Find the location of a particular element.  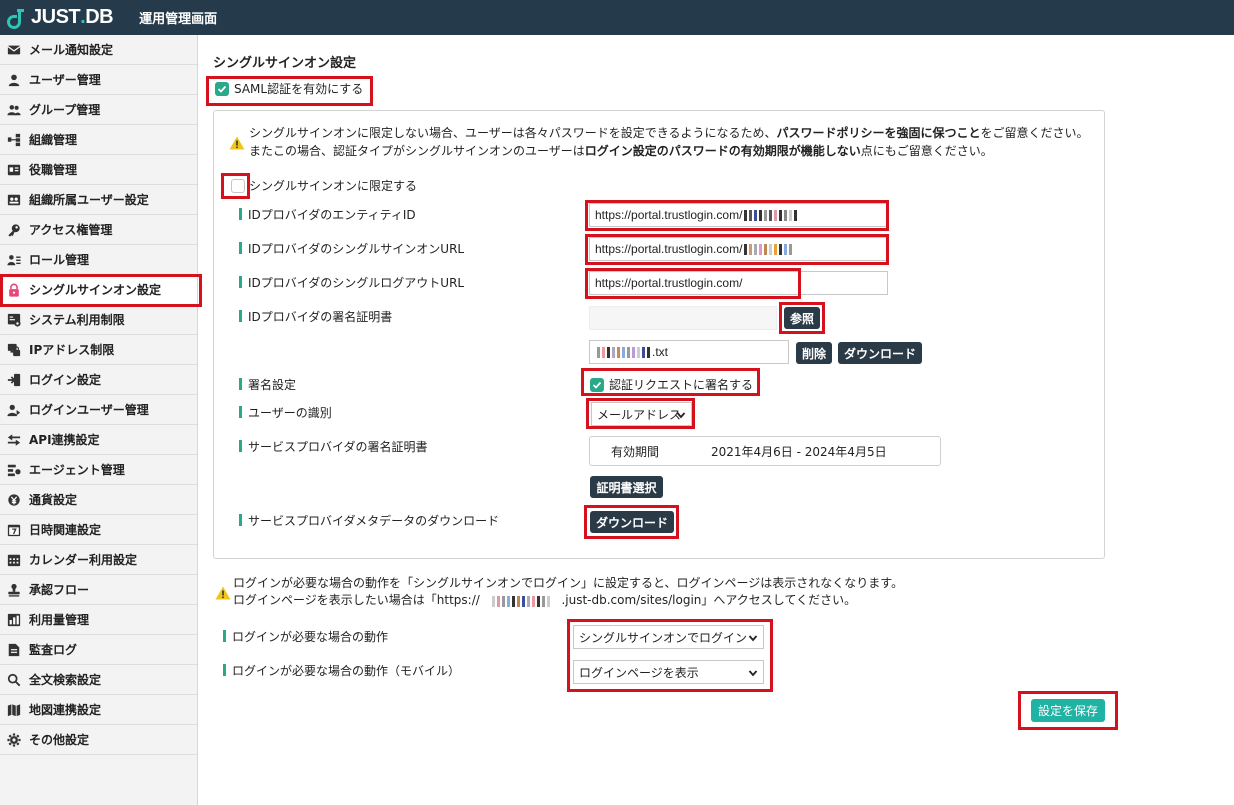

user-id-select: メールアドレス is located at coordinates (641, 414).